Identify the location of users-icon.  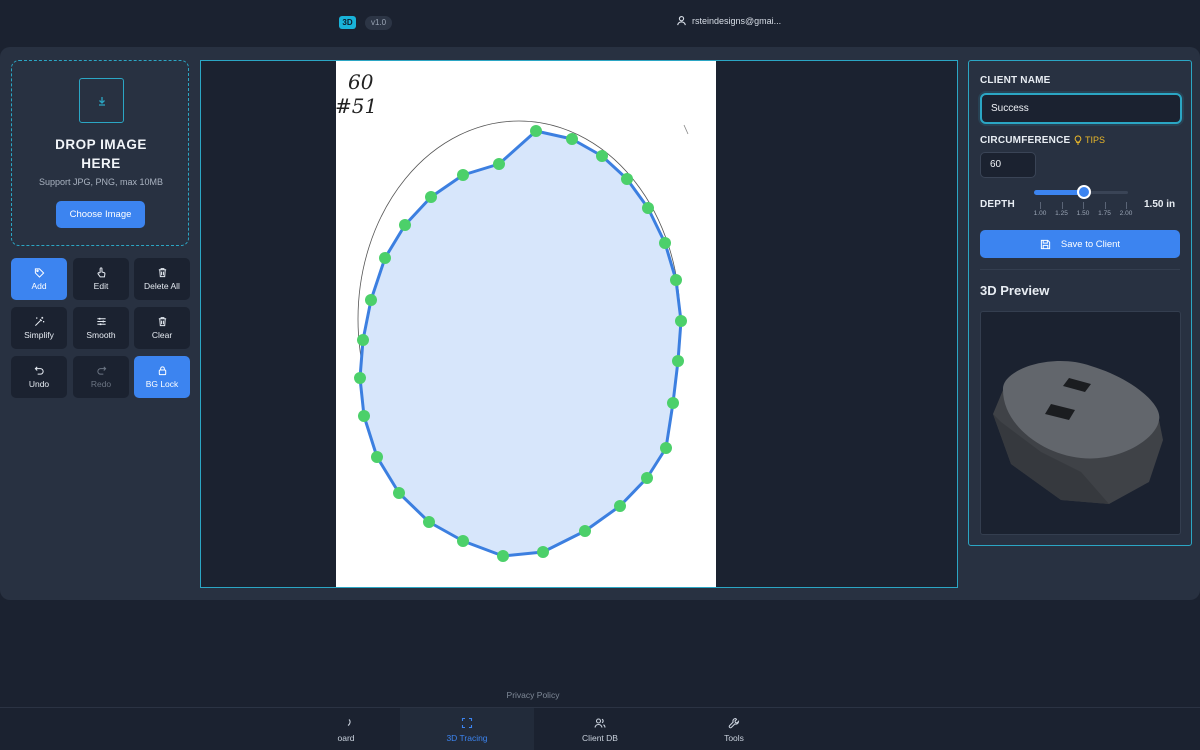
(600, 722).